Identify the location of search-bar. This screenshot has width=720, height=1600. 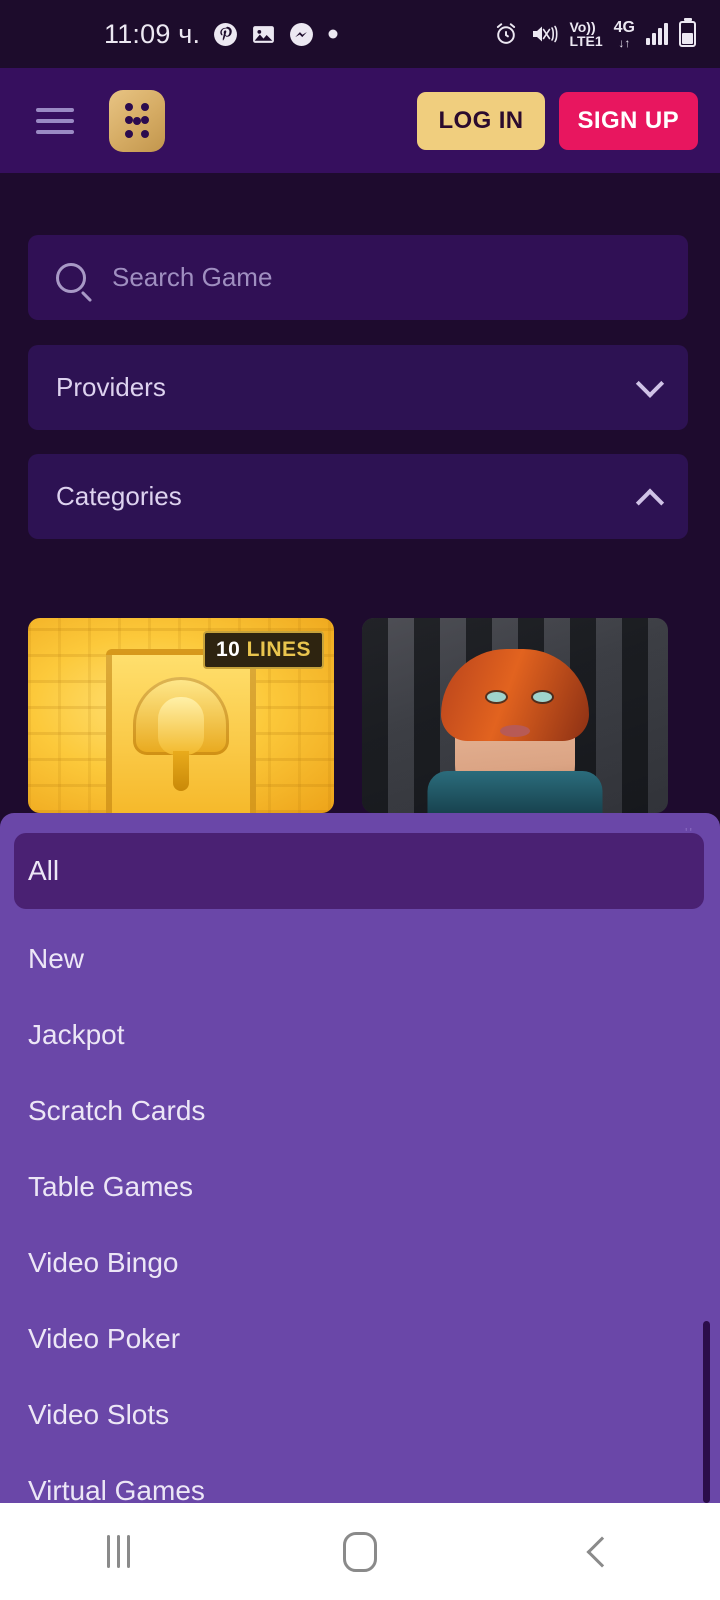
(358, 277).